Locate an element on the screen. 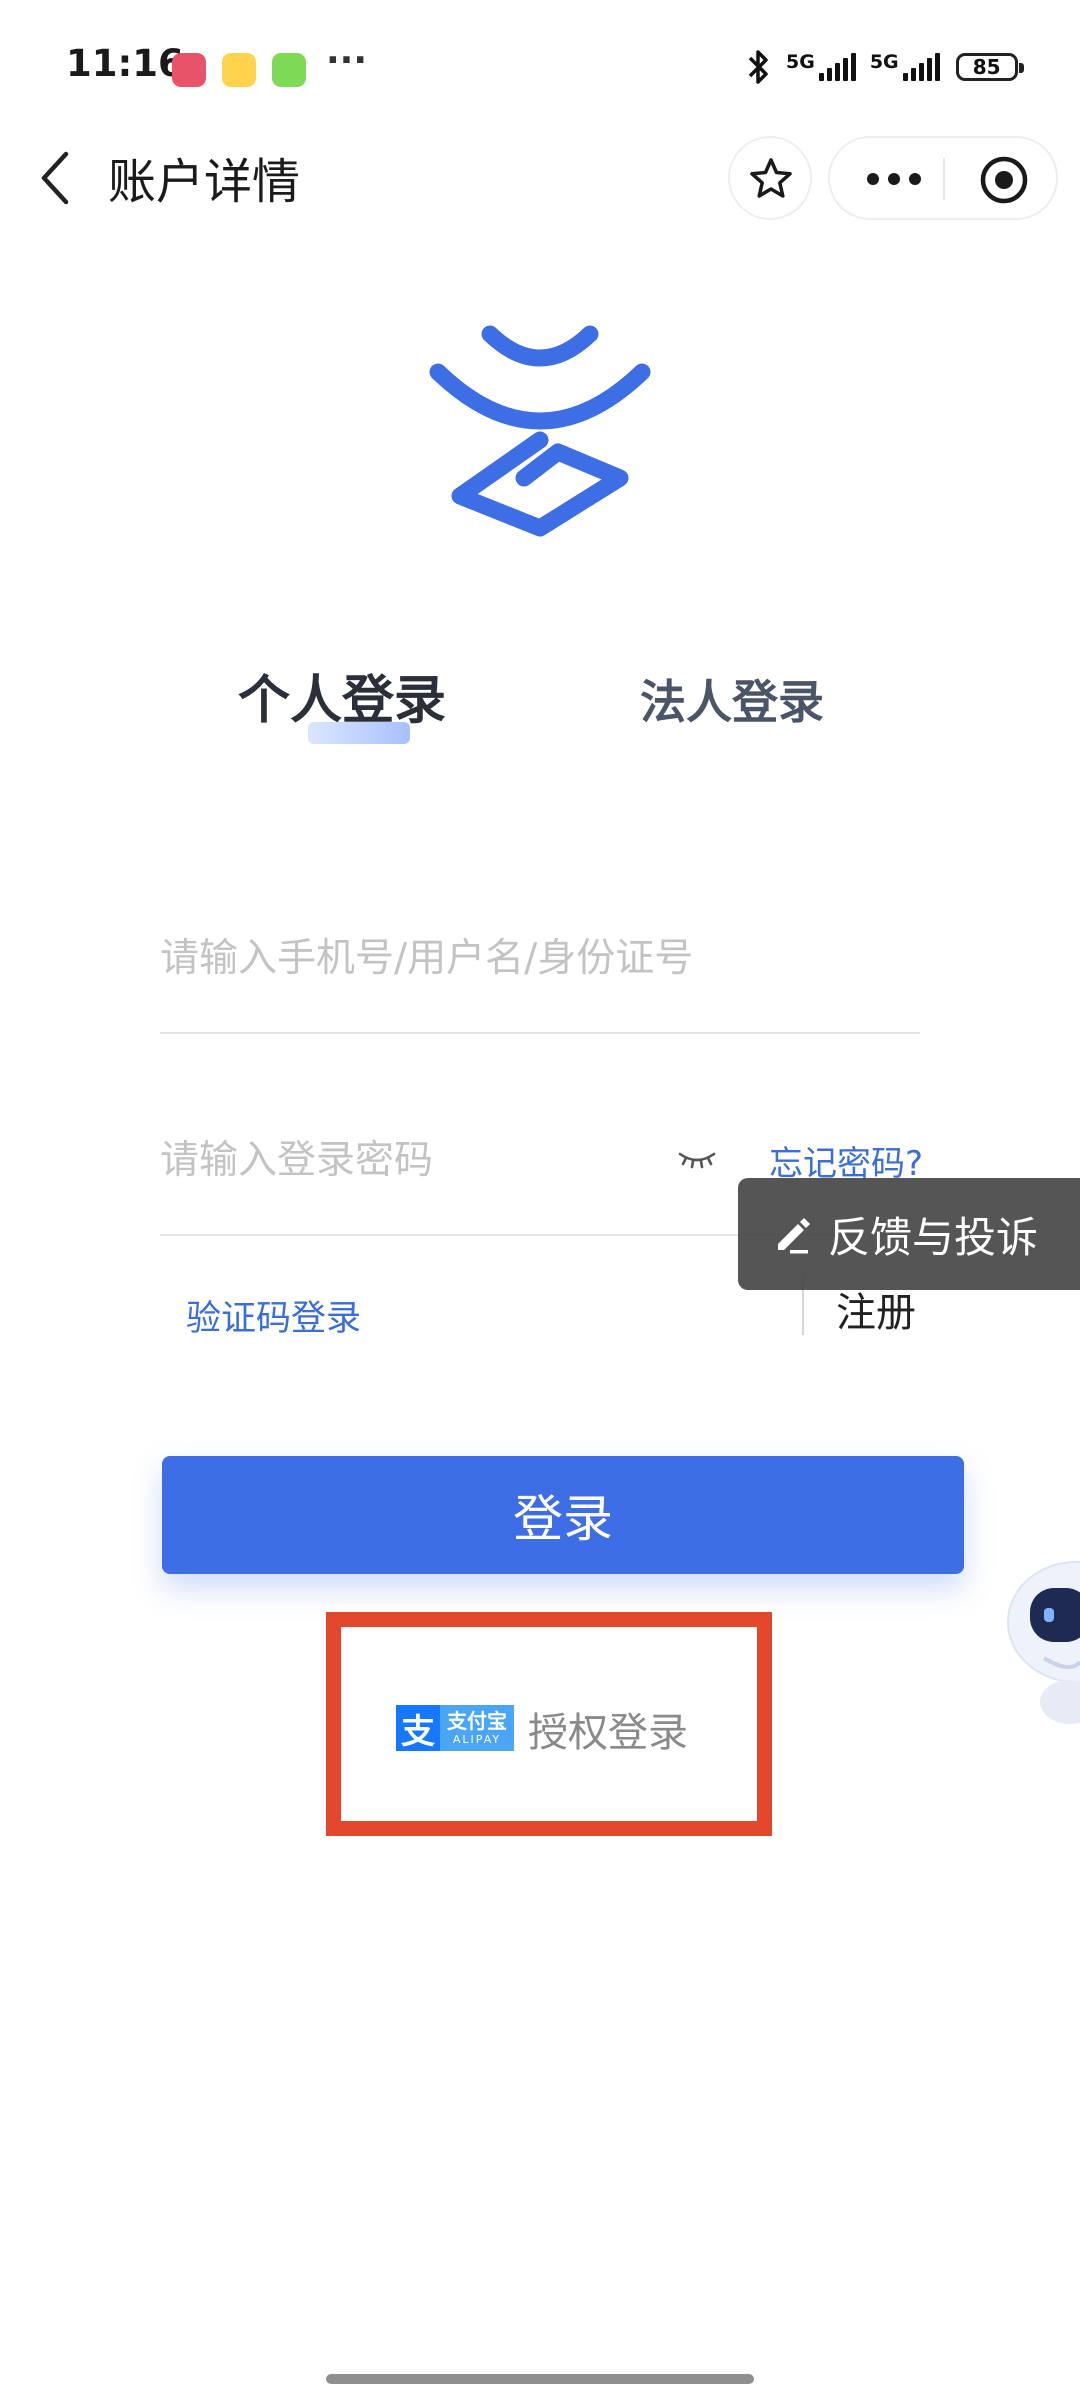  alipay-wordmark-cn: 支付宝 is located at coordinates (477, 1721).